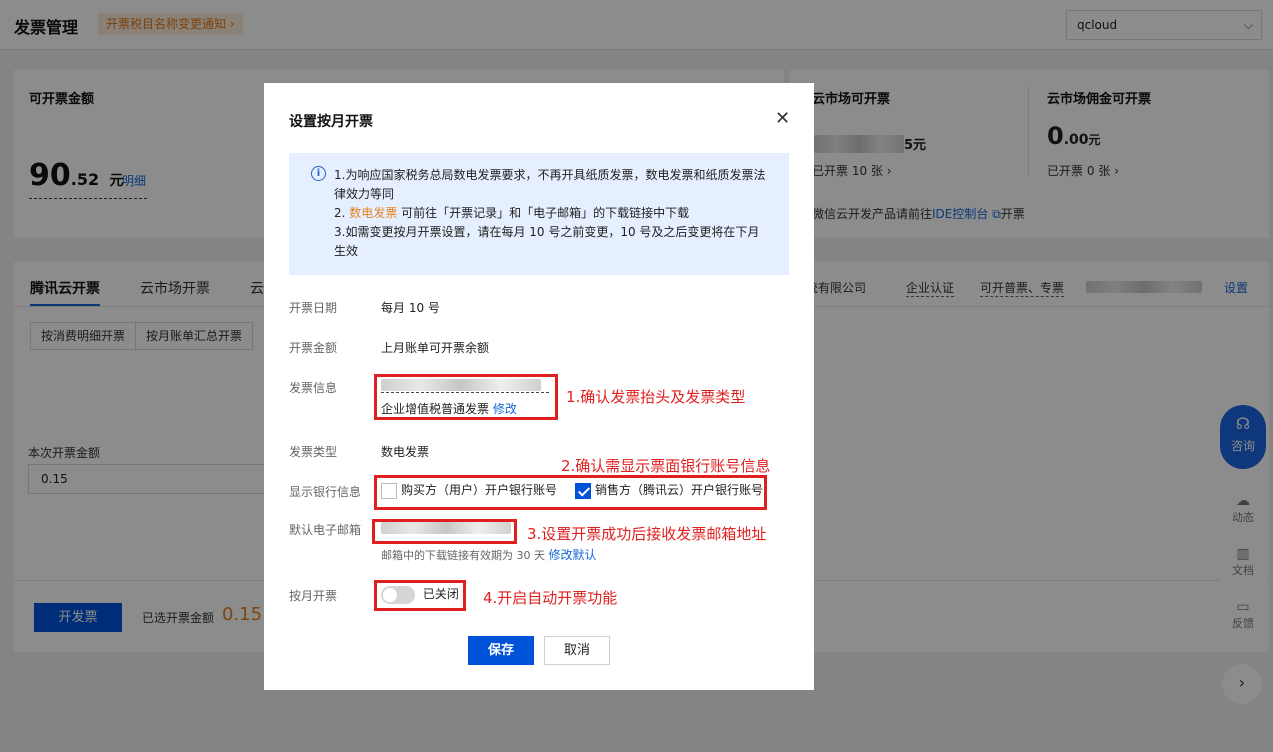 This screenshot has width=1273, height=752. Describe the element at coordinates (318, 173) in the screenshot. I see `info-icon: i` at that location.